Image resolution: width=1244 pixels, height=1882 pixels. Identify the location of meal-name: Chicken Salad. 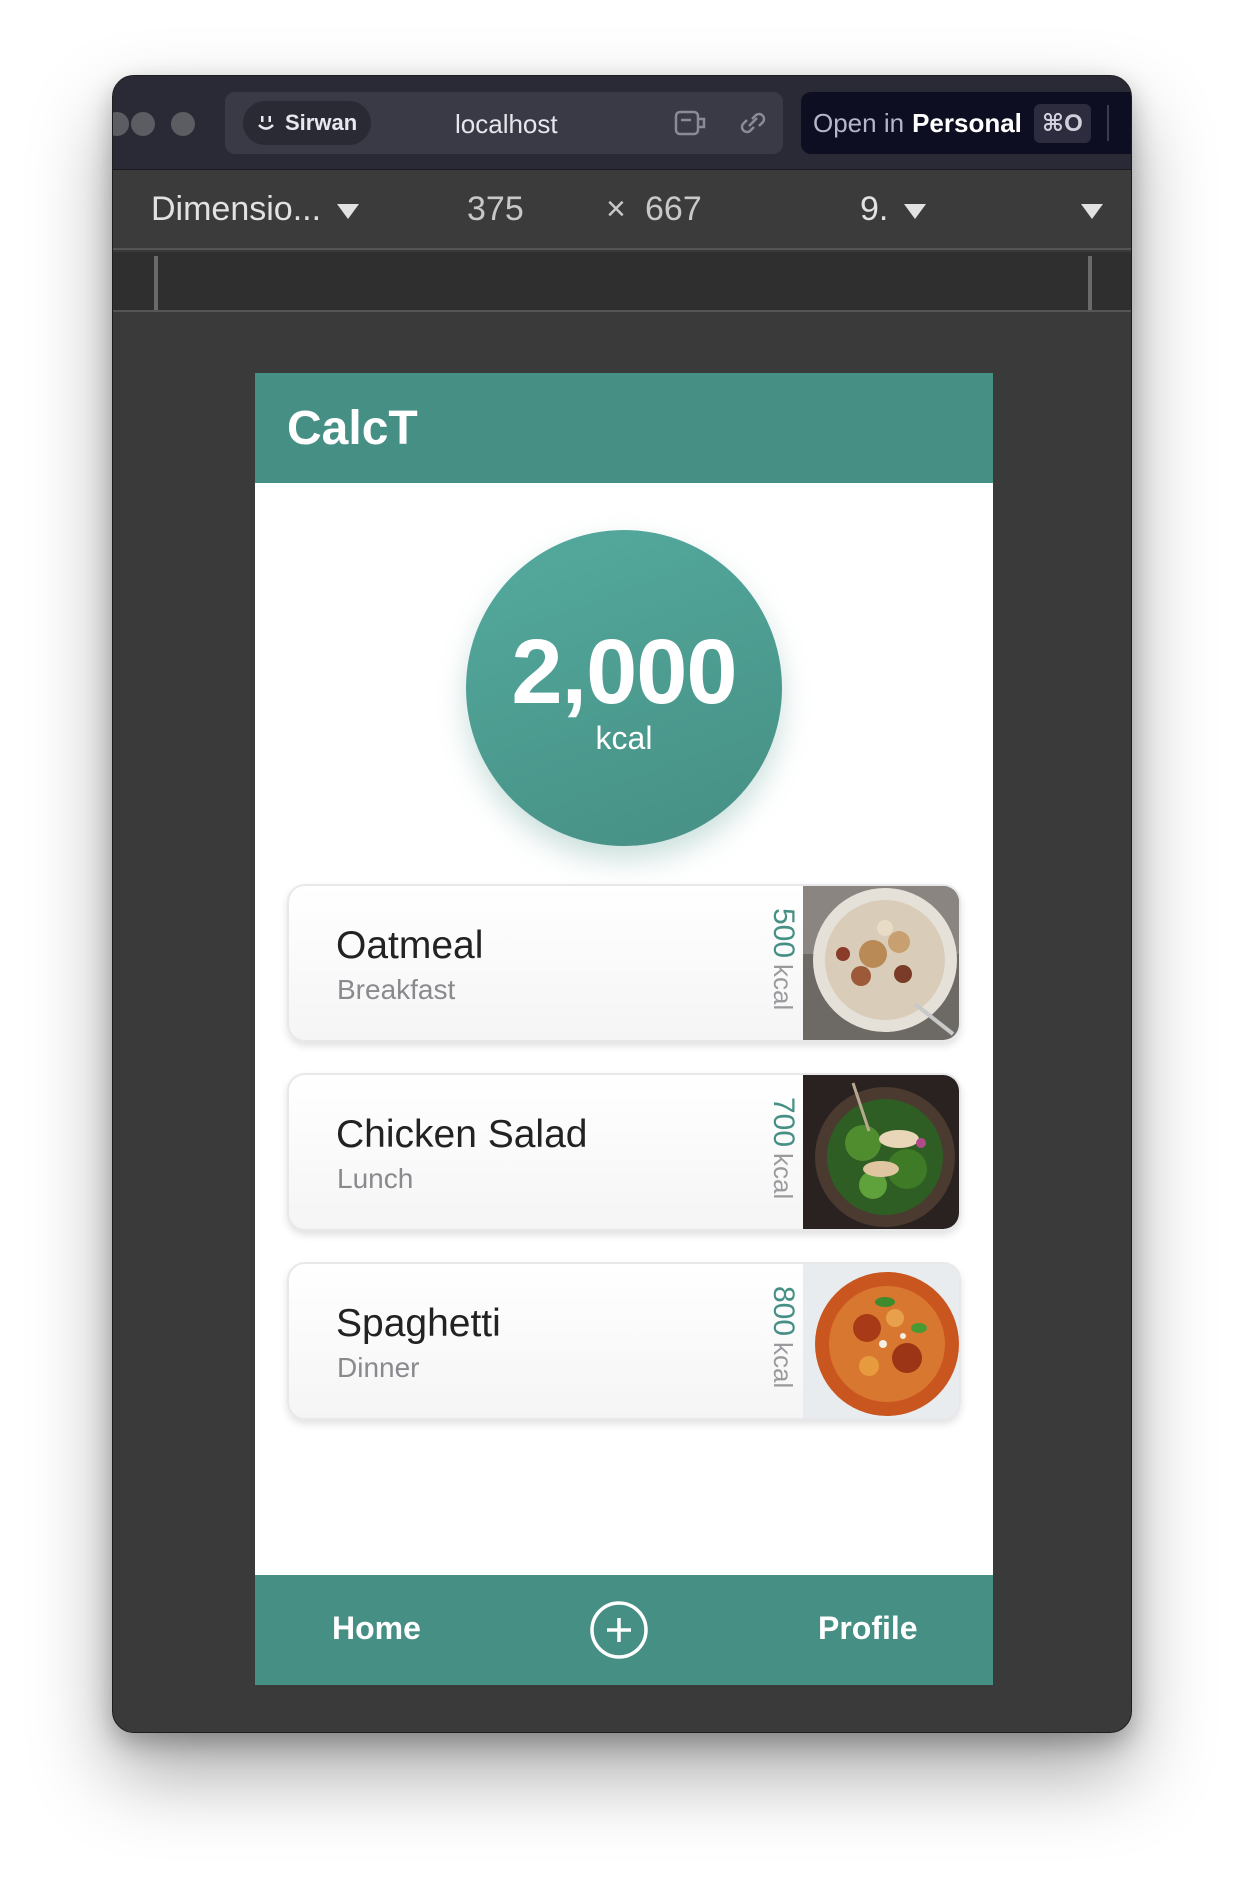
(462, 1134).